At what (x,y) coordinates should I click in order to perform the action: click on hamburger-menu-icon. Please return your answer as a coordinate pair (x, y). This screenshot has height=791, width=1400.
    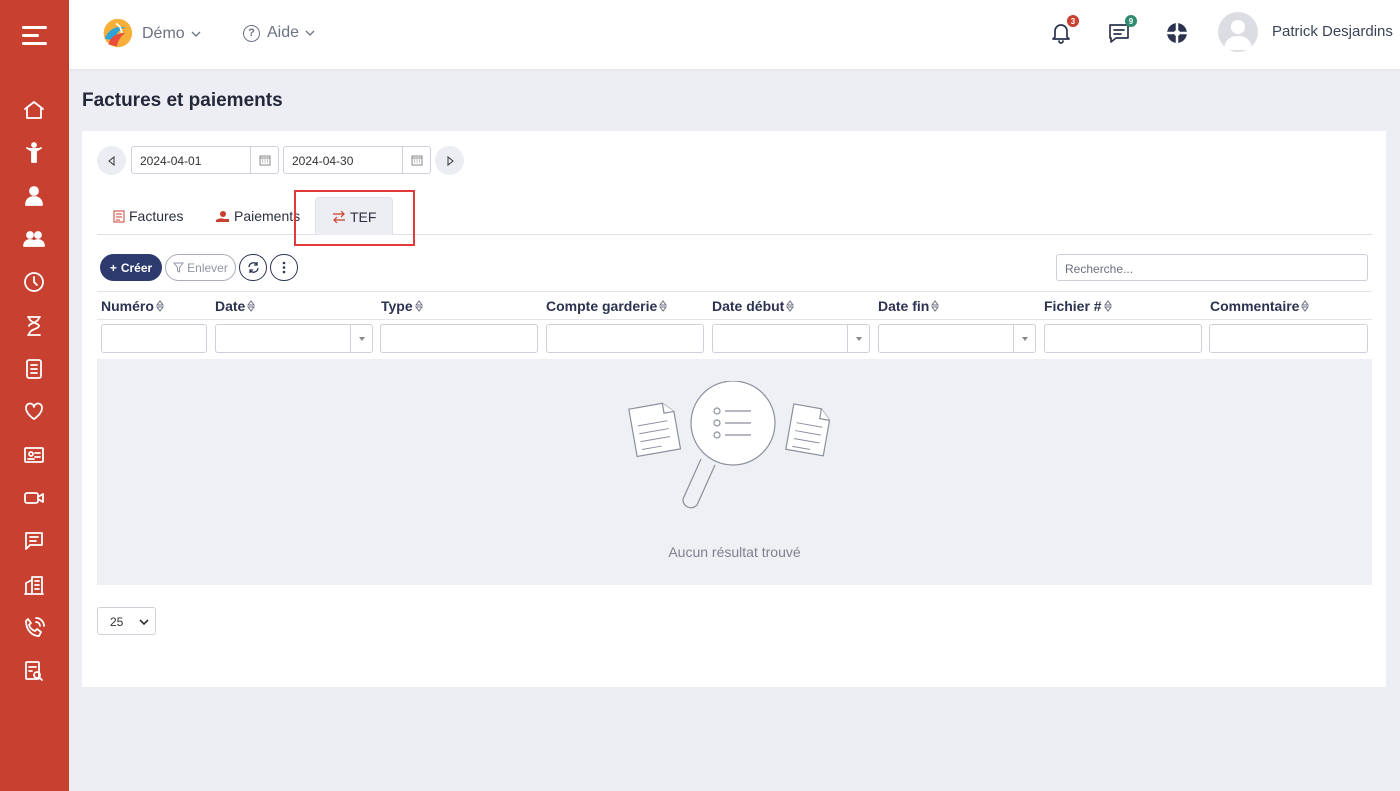
    Looking at the image, I should click on (34, 36).